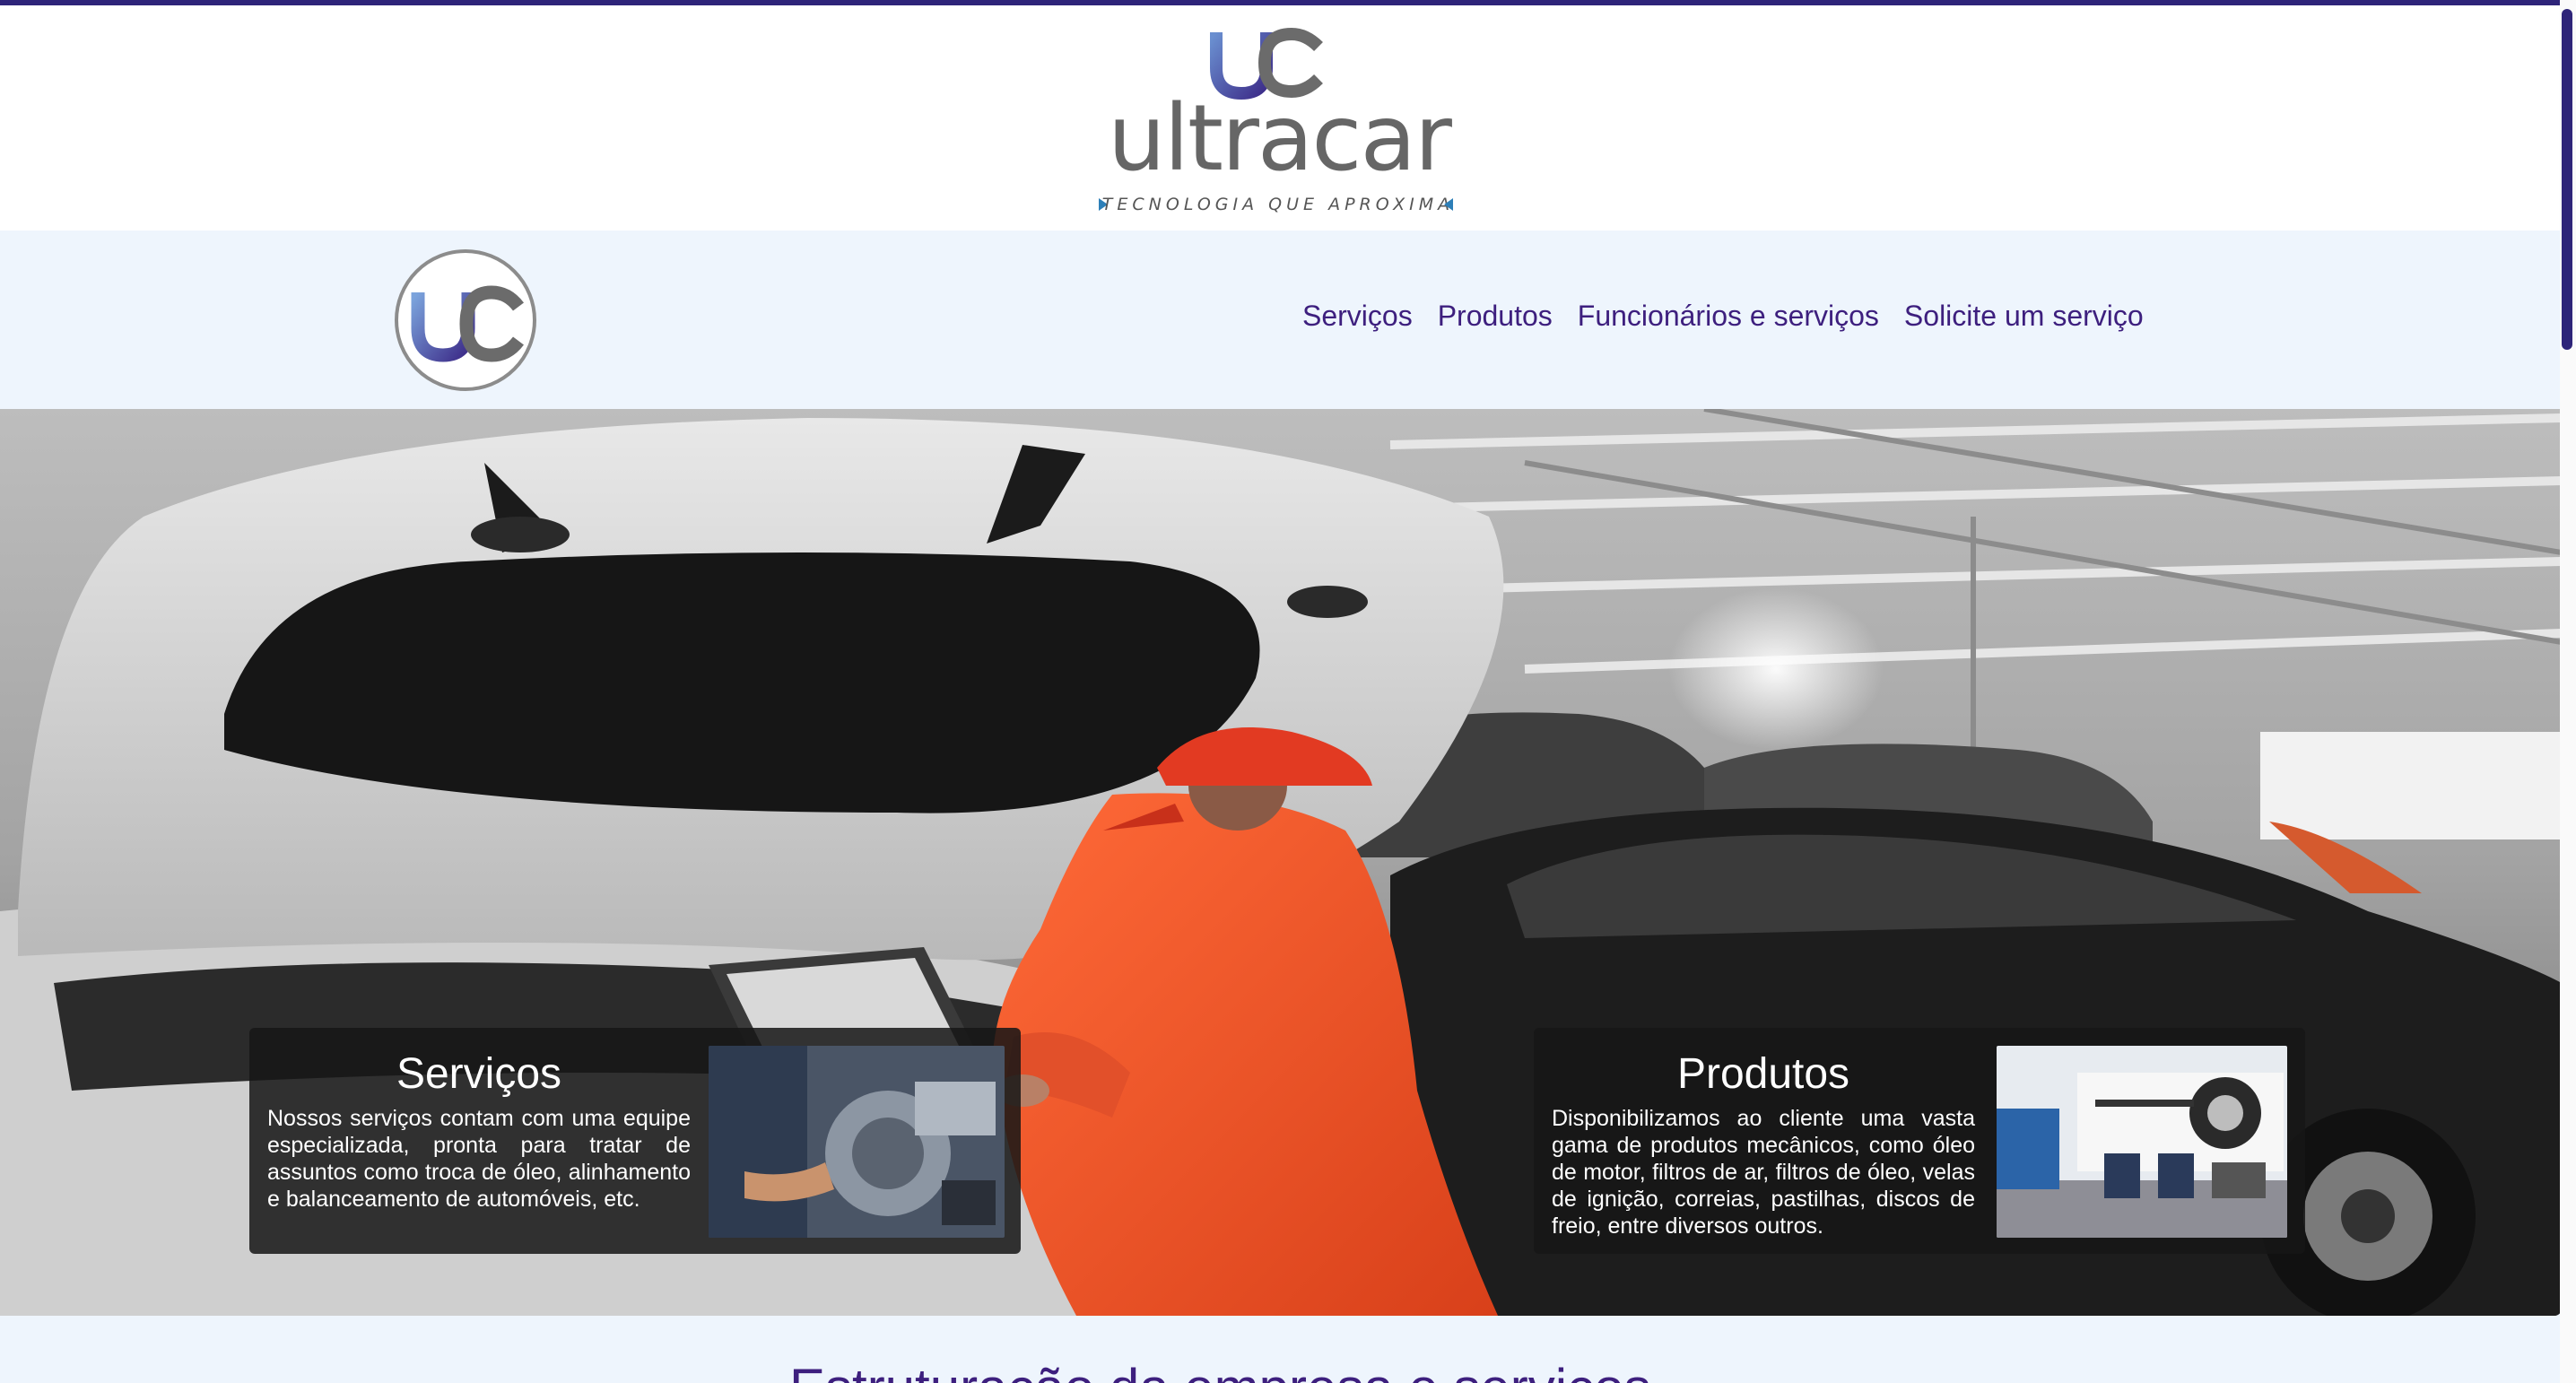 The image size is (2576, 1383). What do you see at coordinates (1280, 320) in the screenshot?
I see `navigation-bar` at bounding box center [1280, 320].